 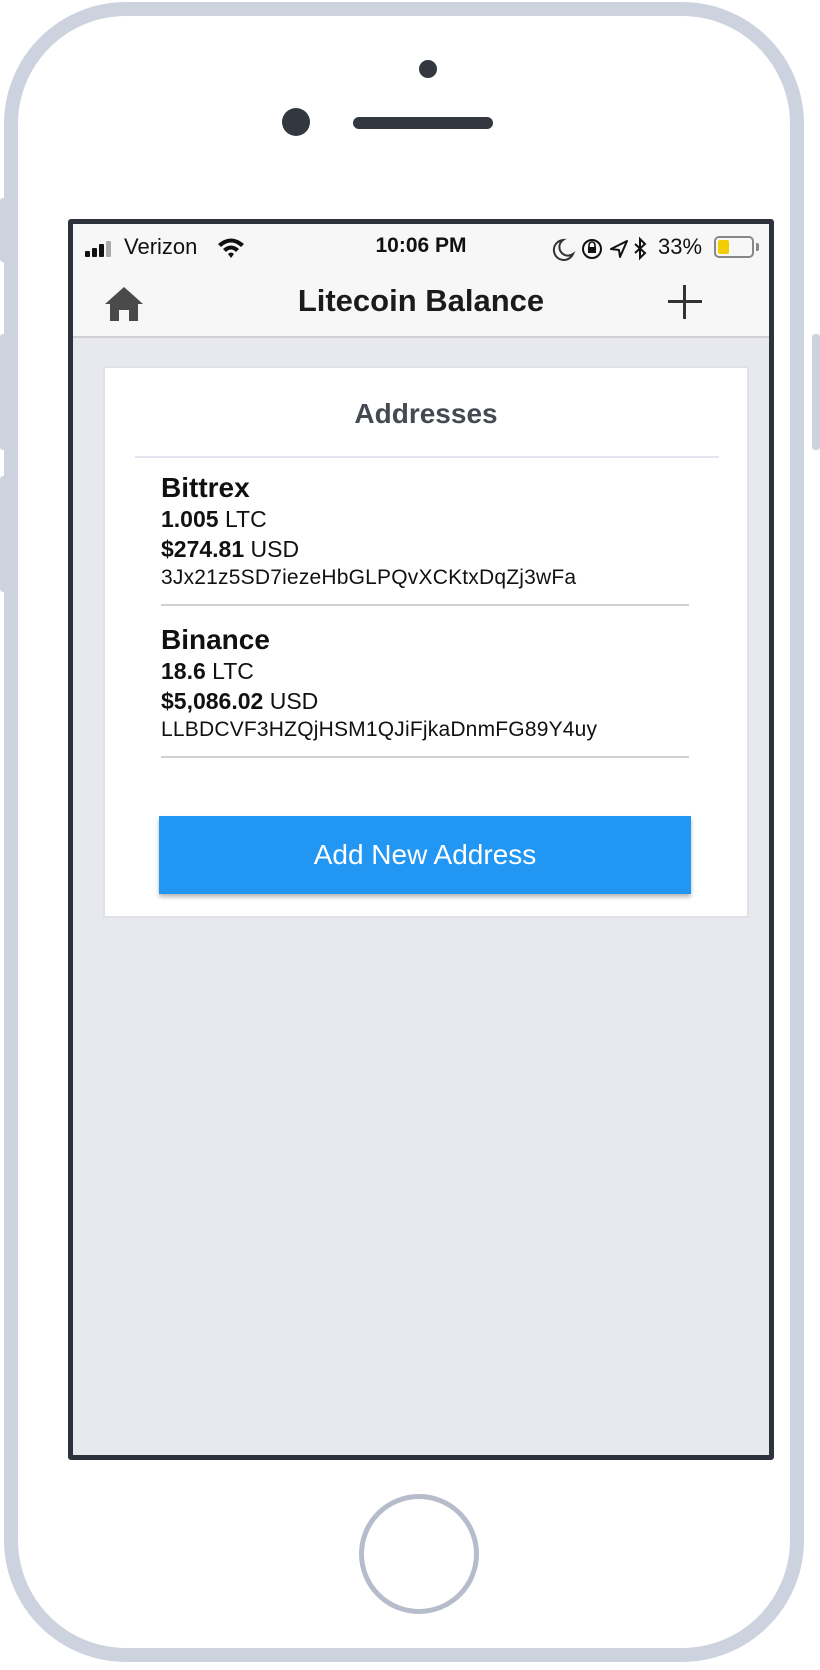 What do you see at coordinates (723, 247) in the screenshot?
I see `battery-fill` at bounding box center [723, 247].